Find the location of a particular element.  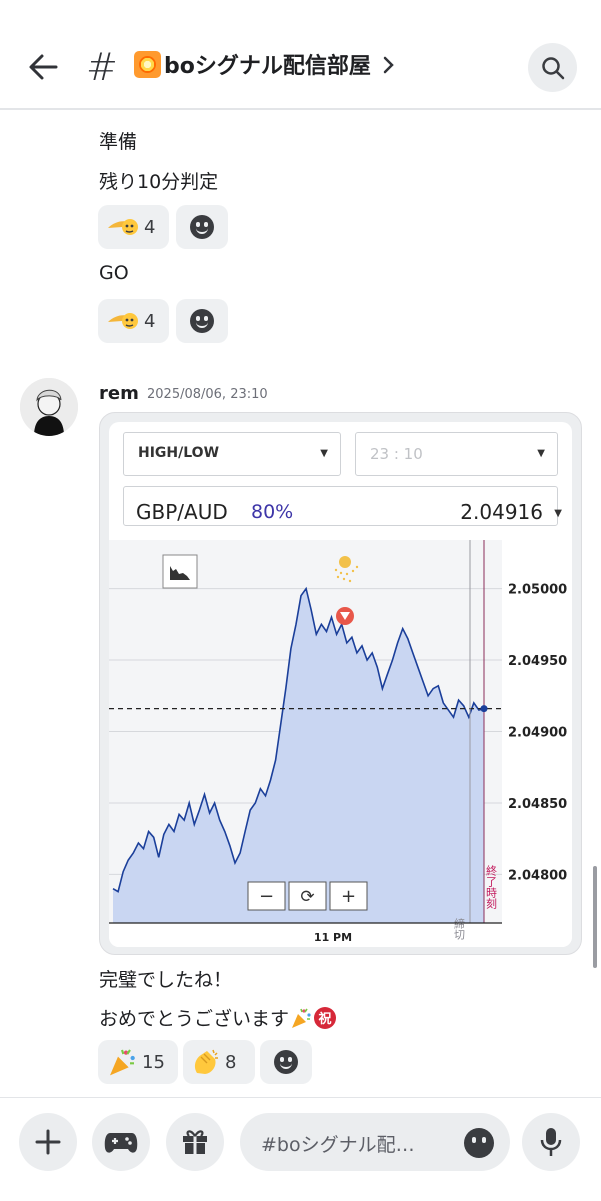

search-icon is located at coordinates (553, 68).